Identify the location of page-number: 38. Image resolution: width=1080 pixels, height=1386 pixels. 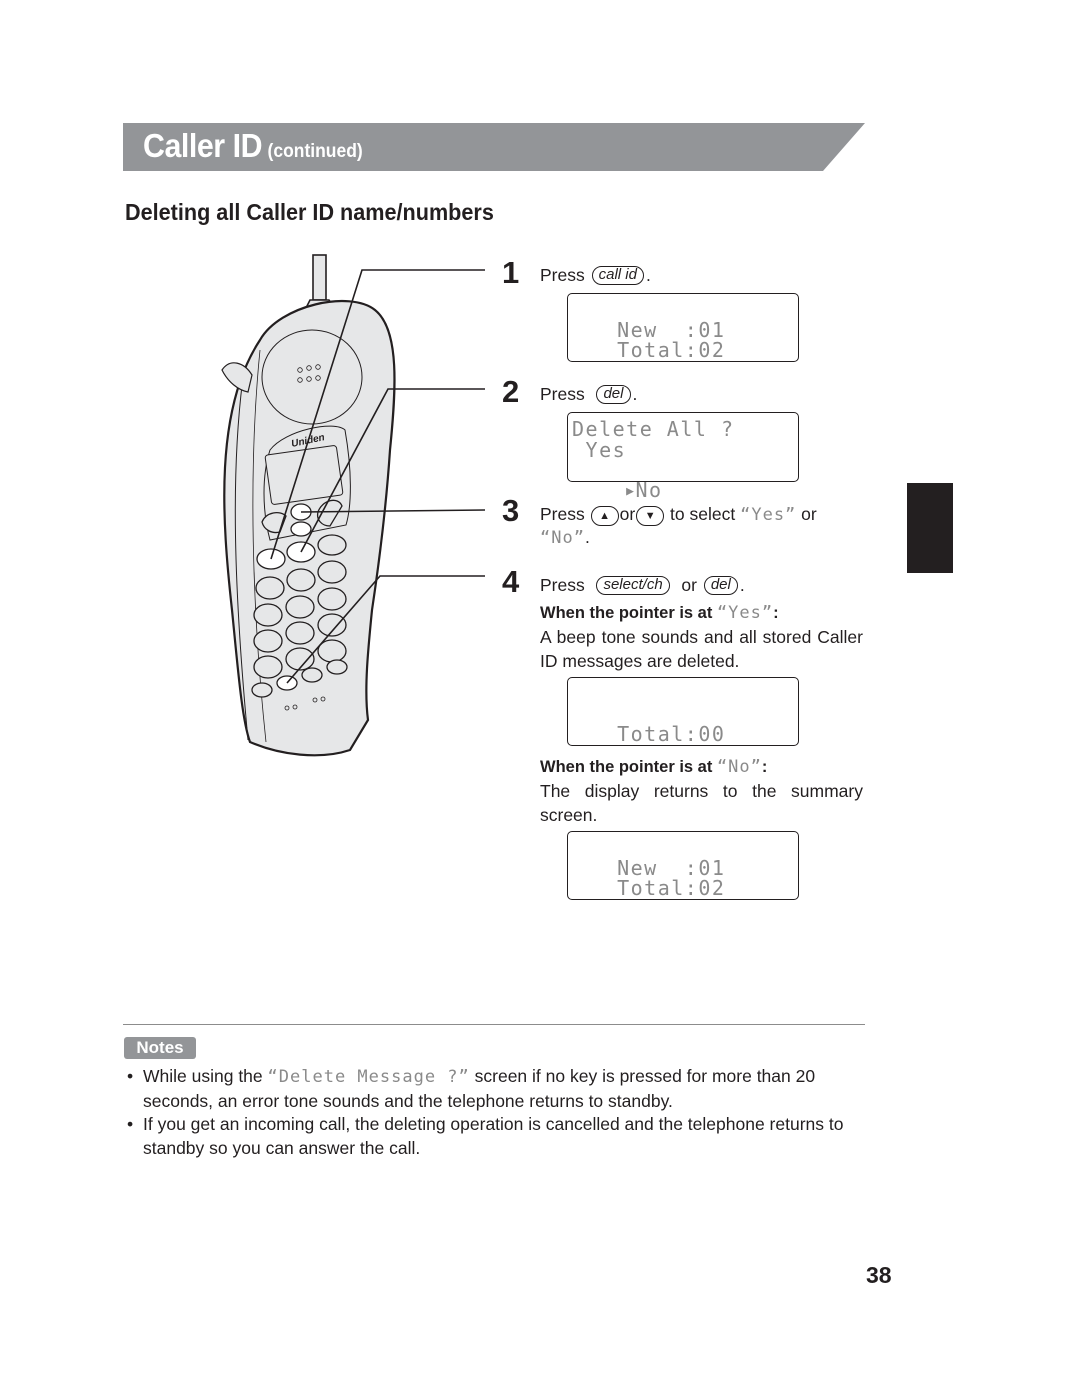
(879, 1275).